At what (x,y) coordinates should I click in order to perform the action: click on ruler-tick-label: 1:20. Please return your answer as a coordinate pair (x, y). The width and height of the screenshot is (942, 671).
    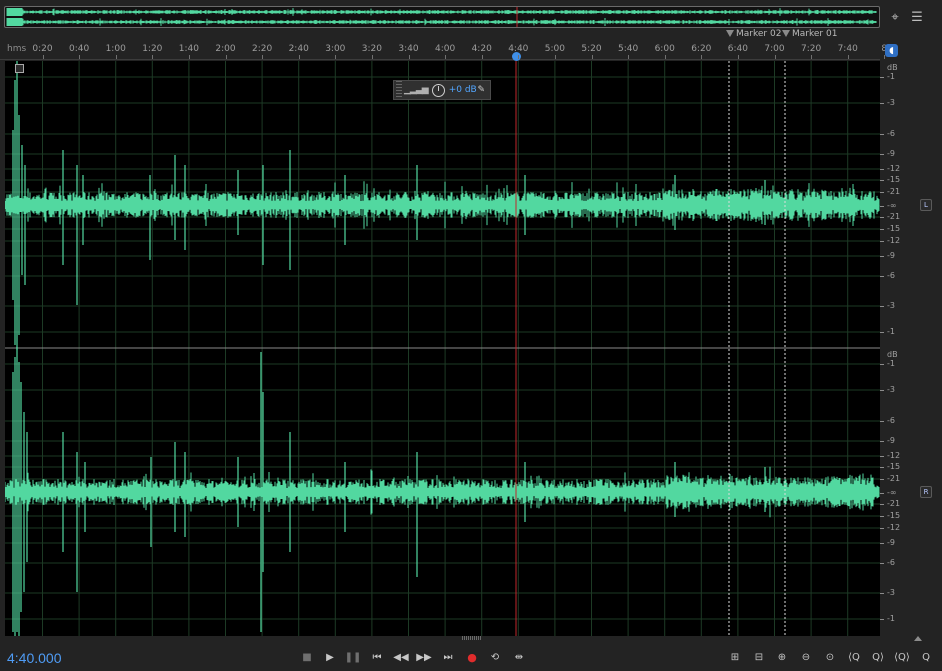
    Looking at the image, I should click on (152, 49).